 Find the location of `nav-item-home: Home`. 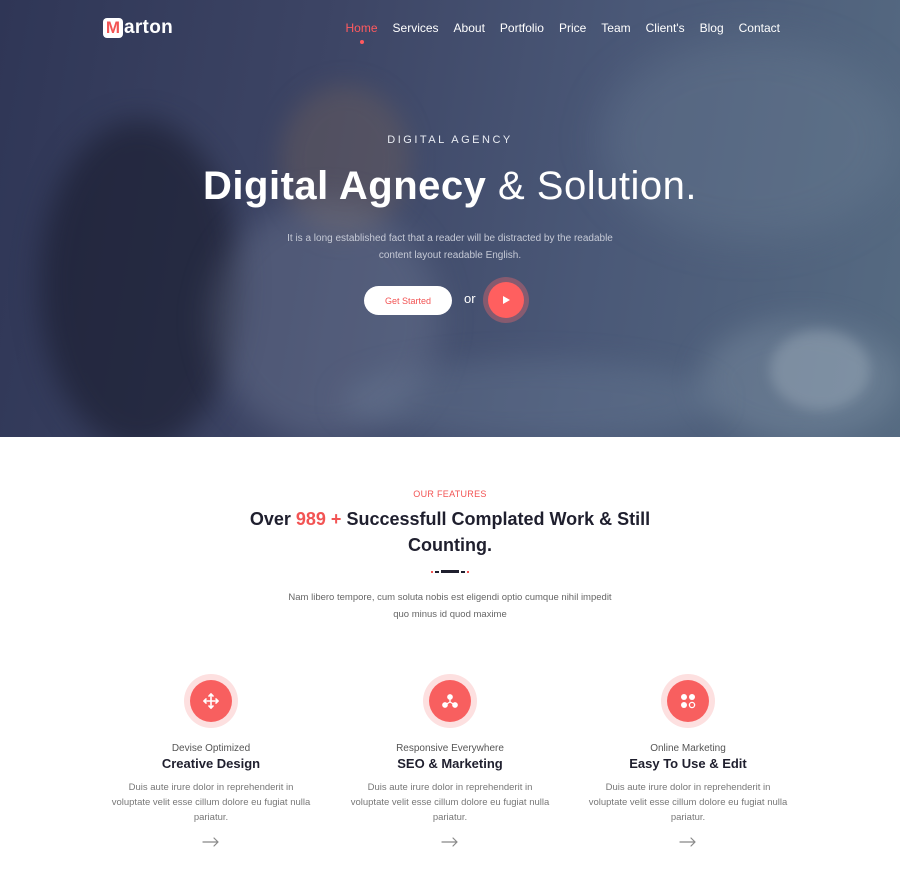

nav-item-home: Home is located at coordinates (362, 32).